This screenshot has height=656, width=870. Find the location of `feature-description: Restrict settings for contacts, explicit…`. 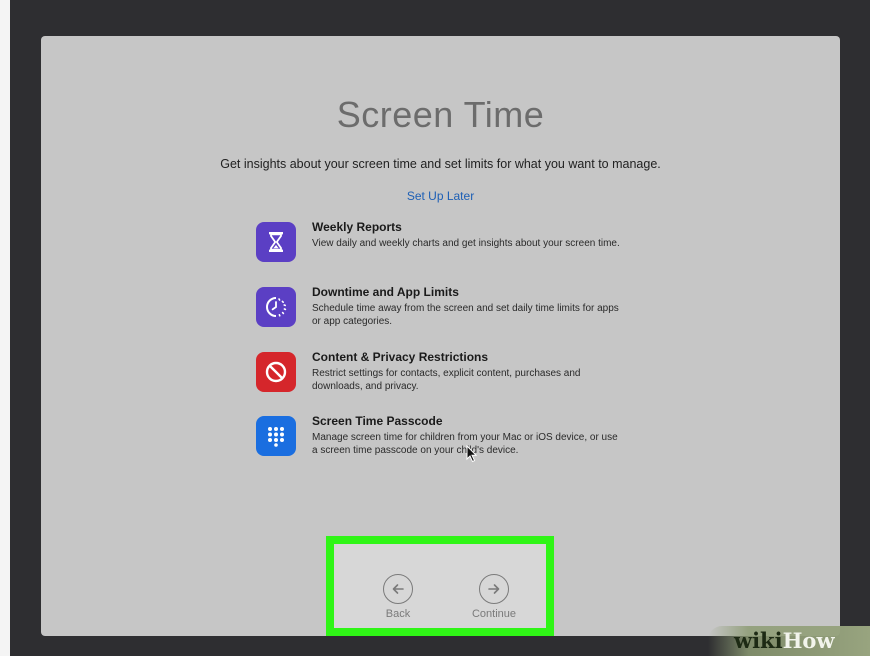

feature-description: Restrict settings for contacts, explicit… is located at coordinates (446, 380).